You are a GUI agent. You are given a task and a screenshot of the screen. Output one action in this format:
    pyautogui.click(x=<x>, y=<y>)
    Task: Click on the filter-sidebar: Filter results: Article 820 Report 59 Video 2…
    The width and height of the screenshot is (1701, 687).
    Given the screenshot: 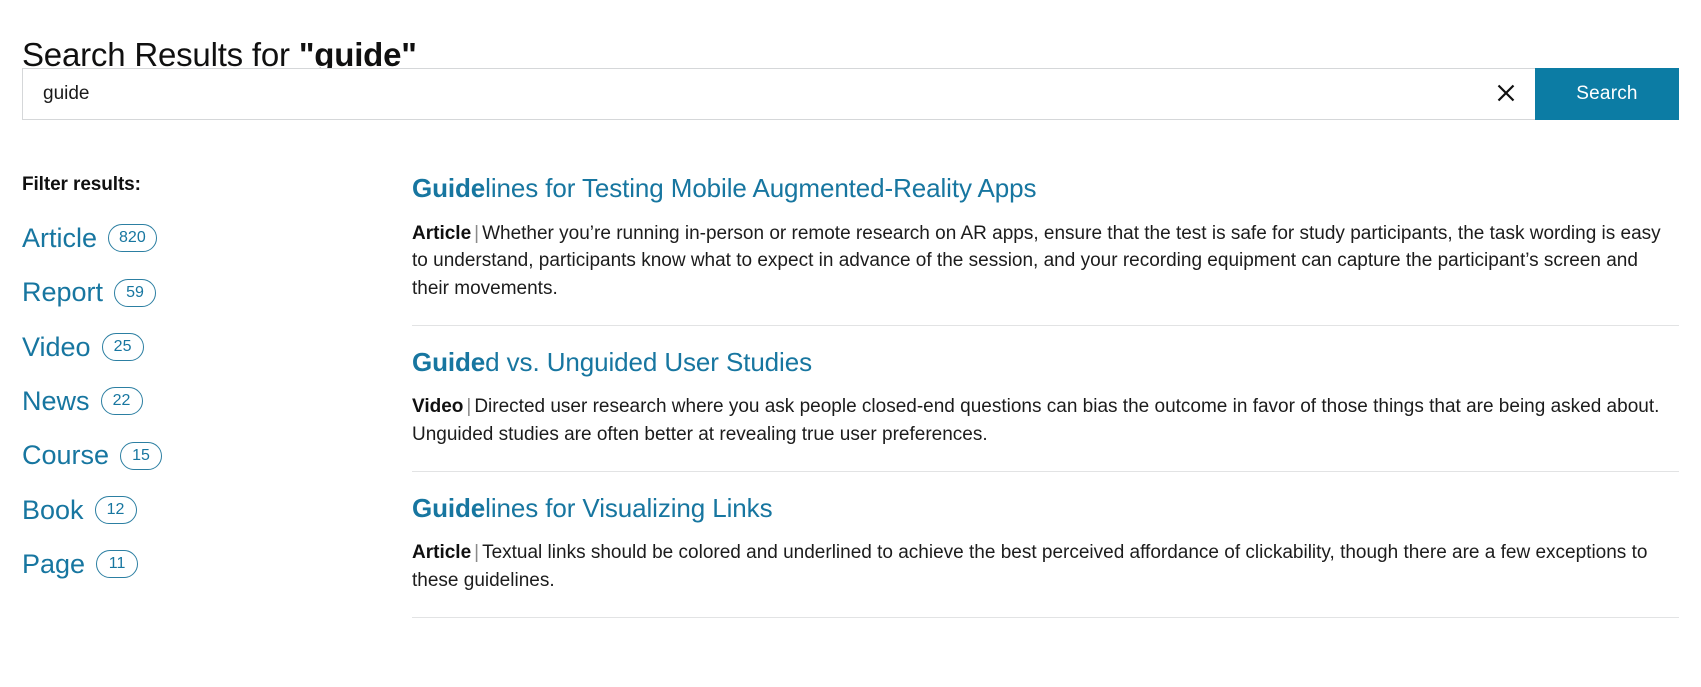 What is the action you would take?
    pyautogui.click(x=202, y=389)
    